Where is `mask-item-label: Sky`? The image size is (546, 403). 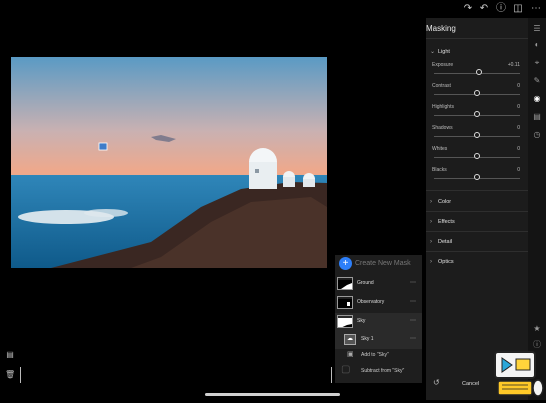
mask-item-label: Sky is located at coordinates (361, 321).